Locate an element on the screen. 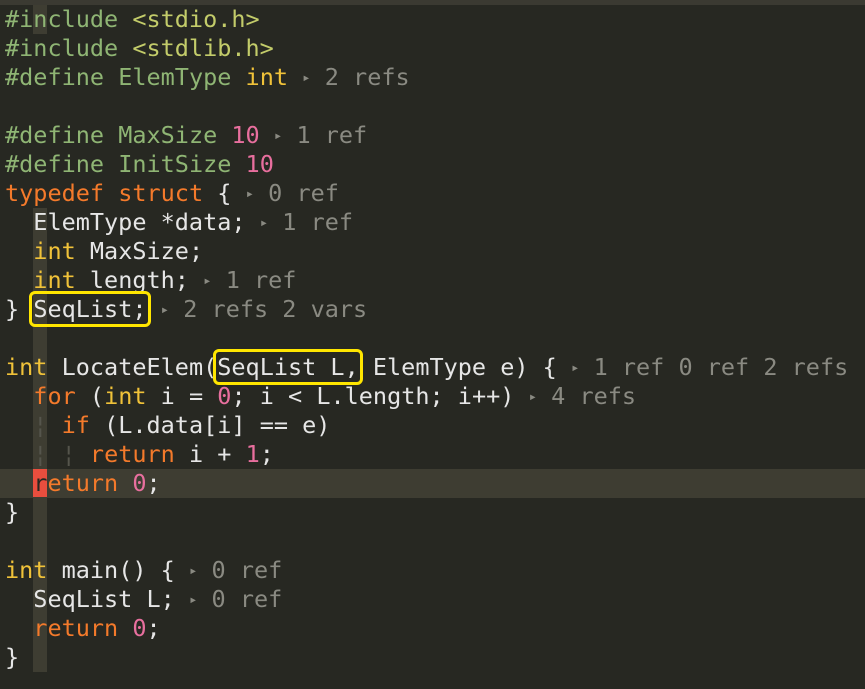 Image resolution: width=865 pixels, height=689 pixels. code-line-11: } SeqList; ▸ 2 refs 2 vars is located at coordinates (186, 309).